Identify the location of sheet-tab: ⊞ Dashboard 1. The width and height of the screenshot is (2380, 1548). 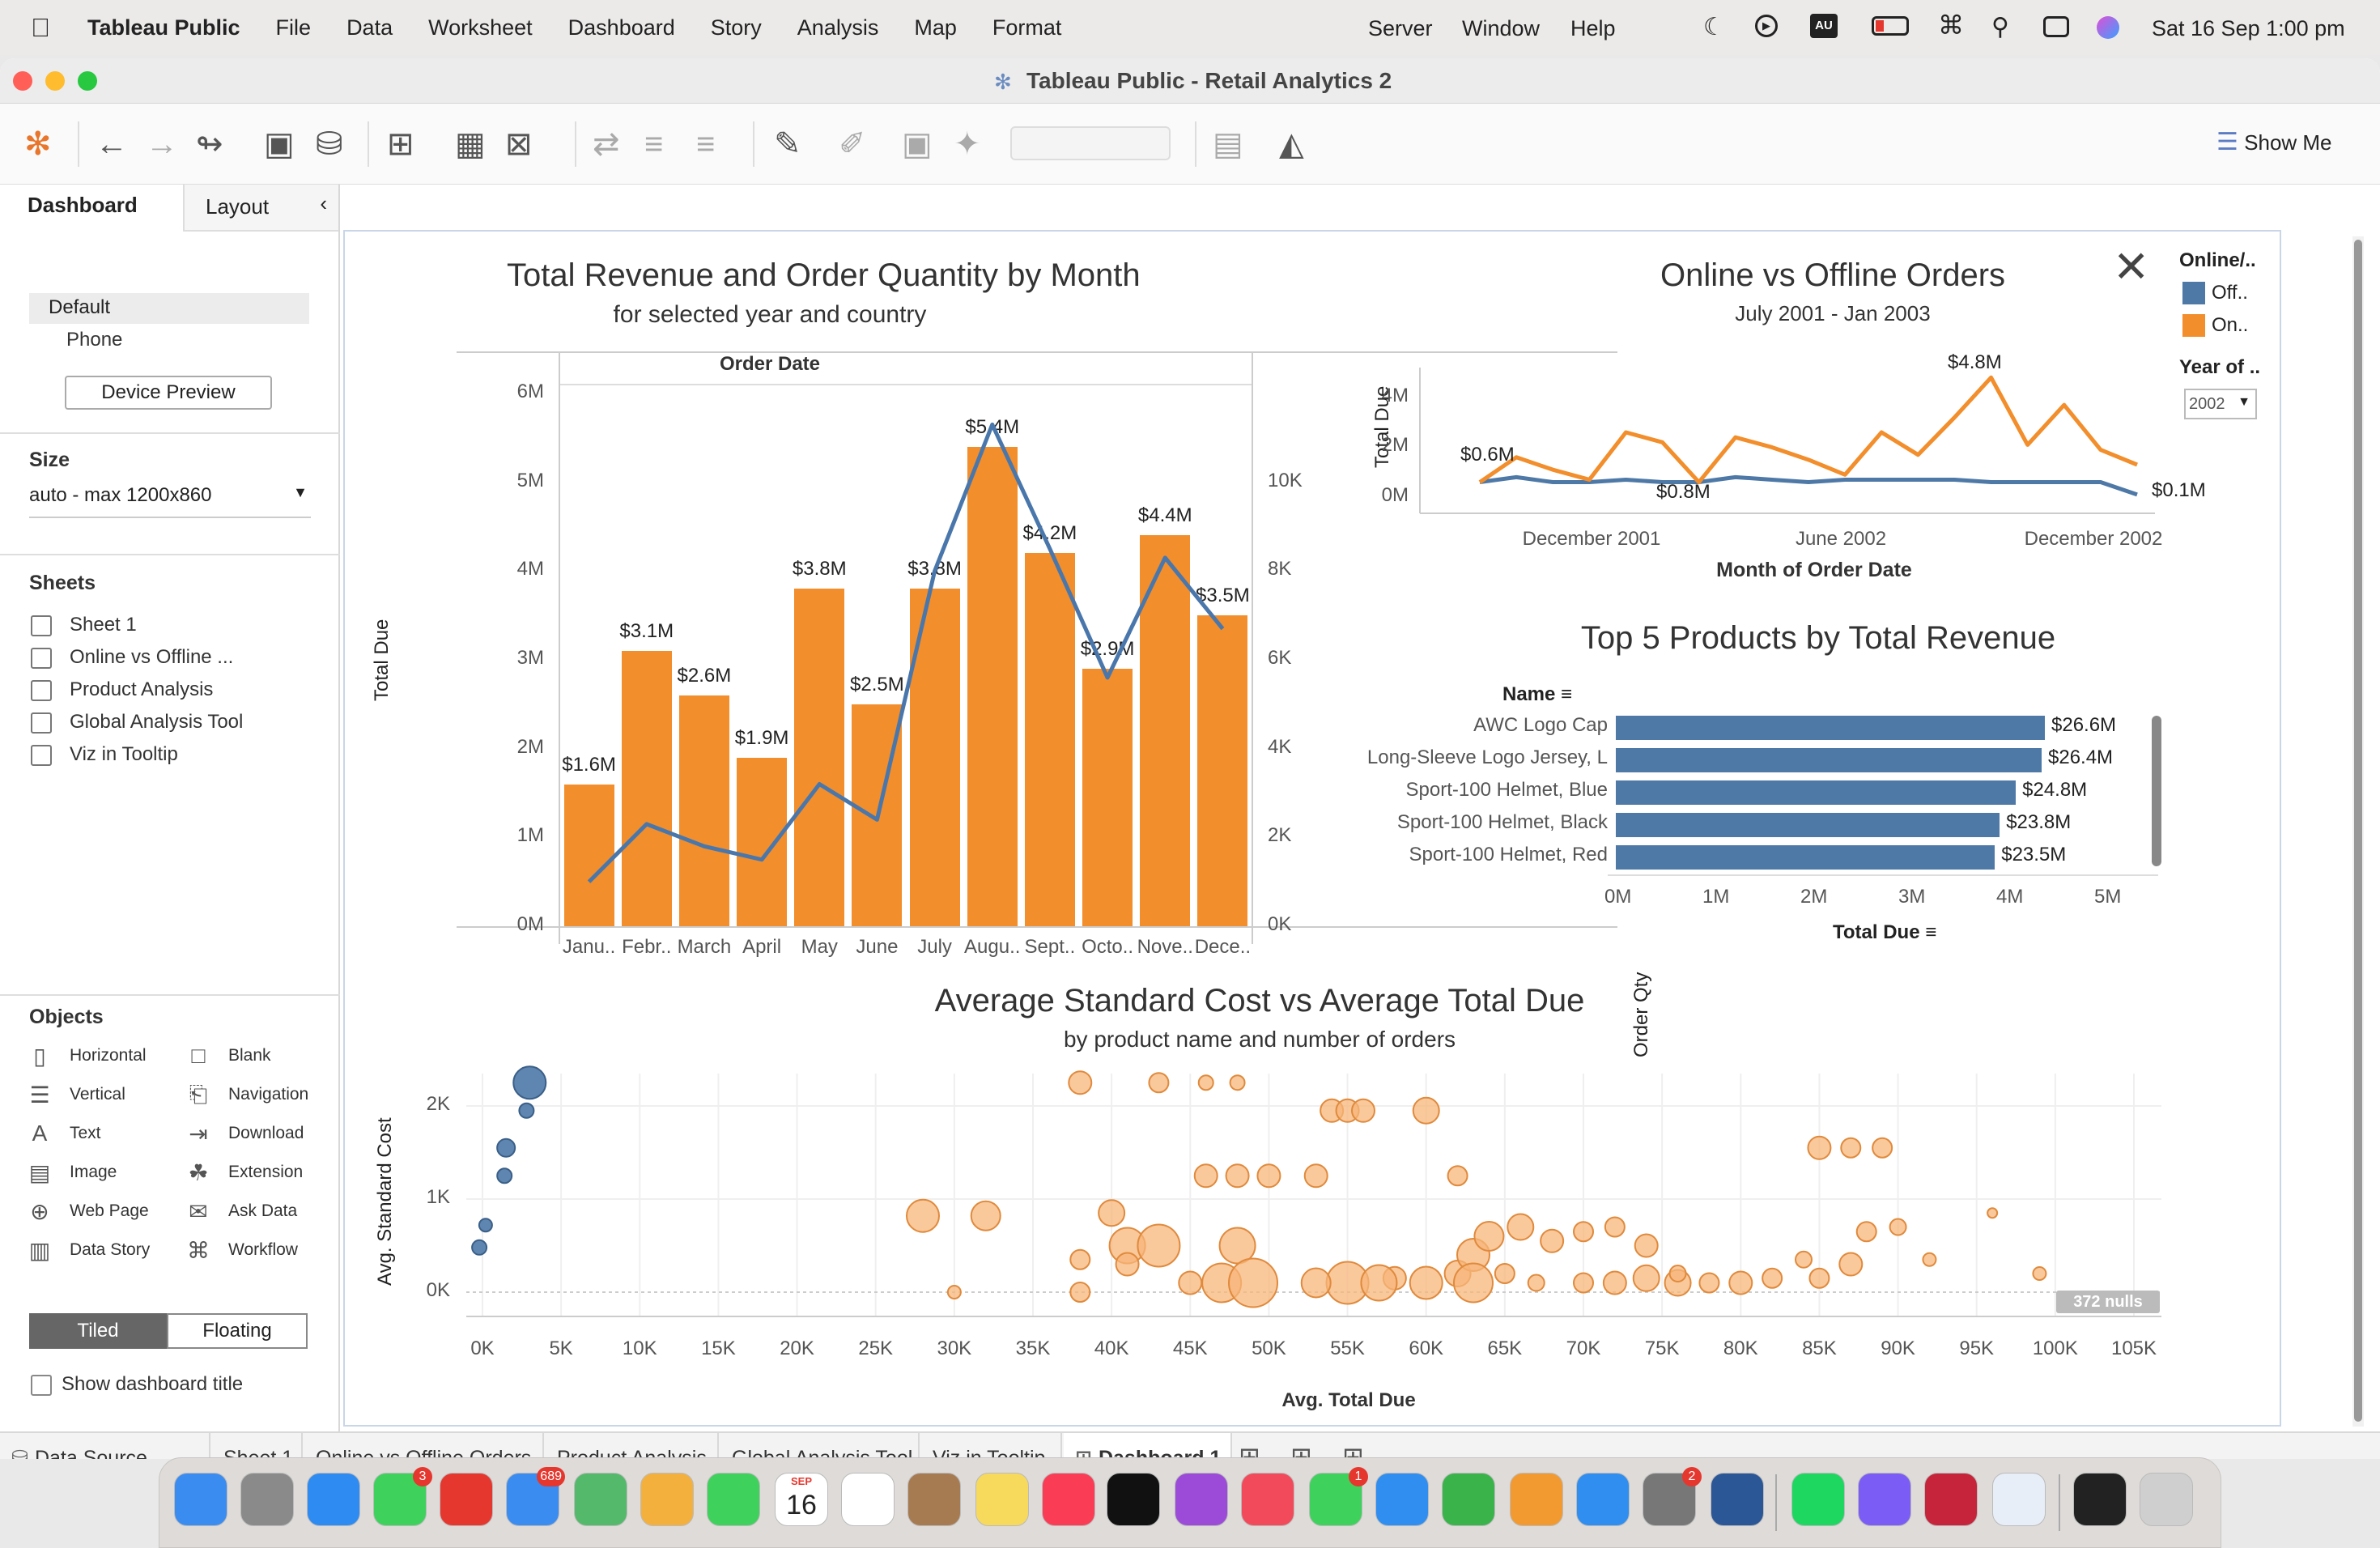
(1148, 1446).